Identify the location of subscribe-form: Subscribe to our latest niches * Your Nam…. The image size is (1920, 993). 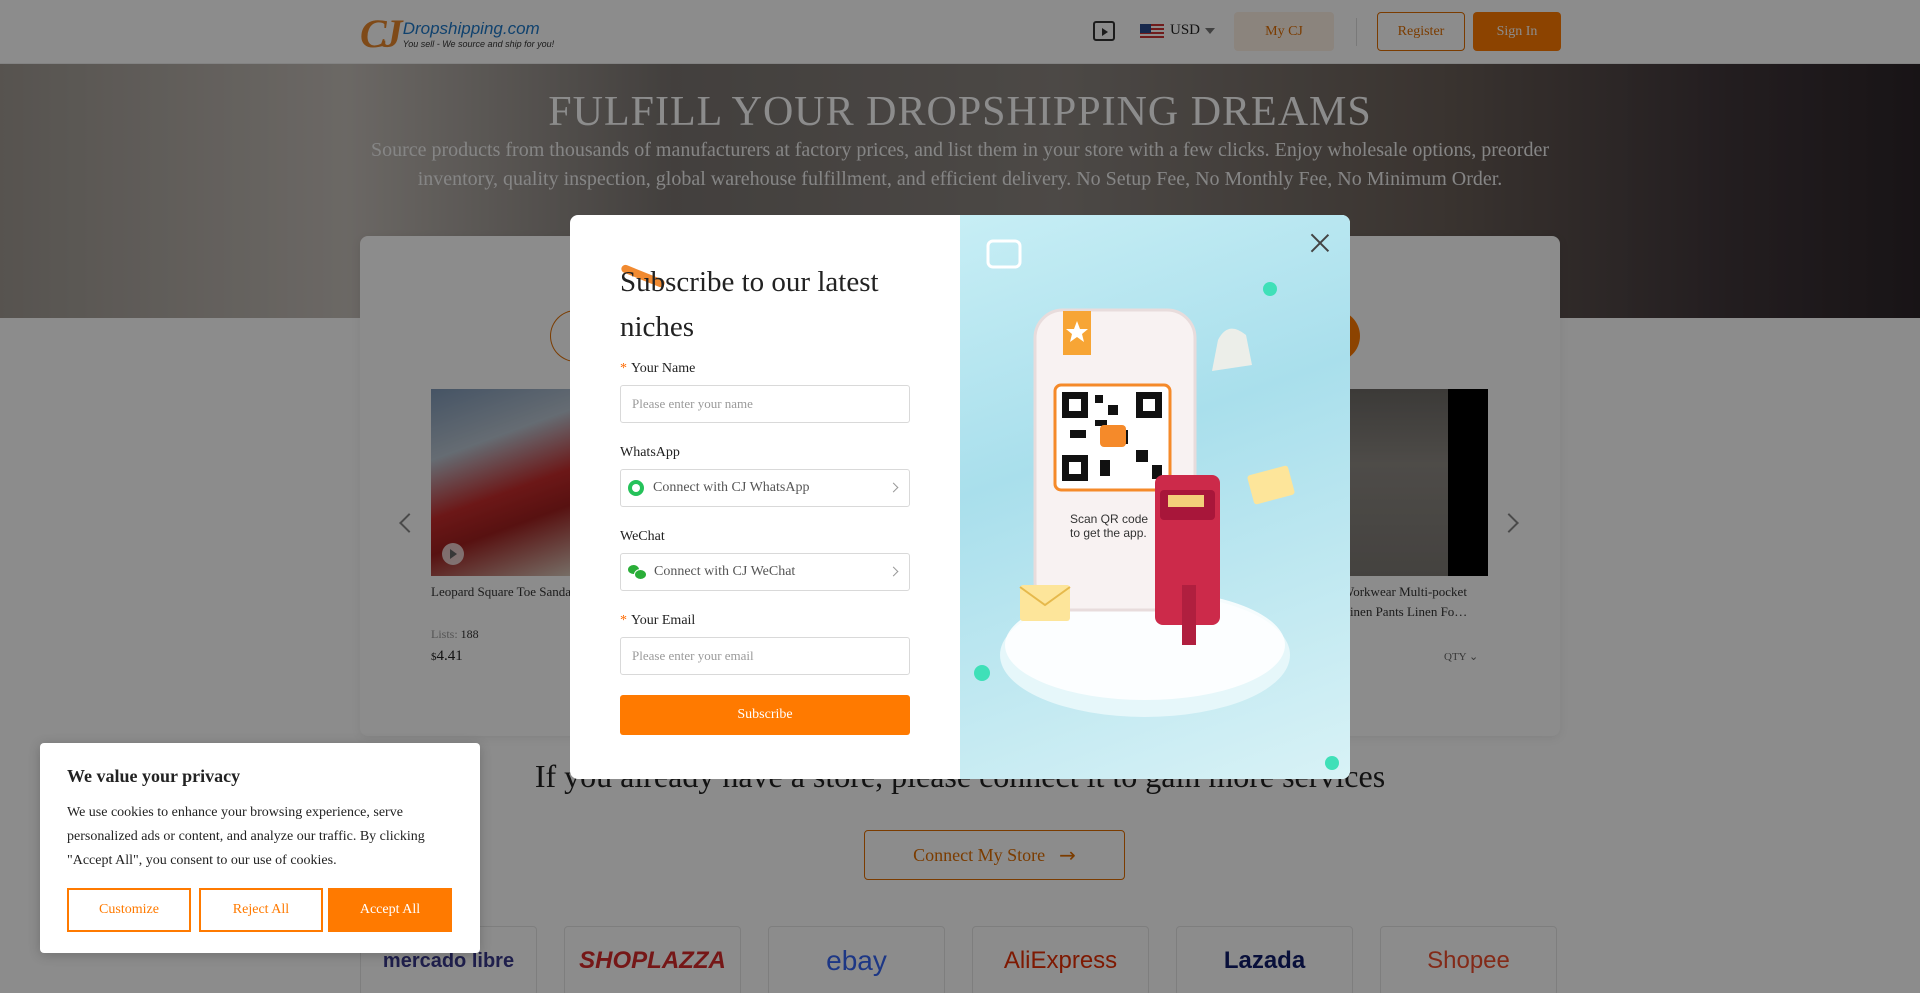
(765, 497).